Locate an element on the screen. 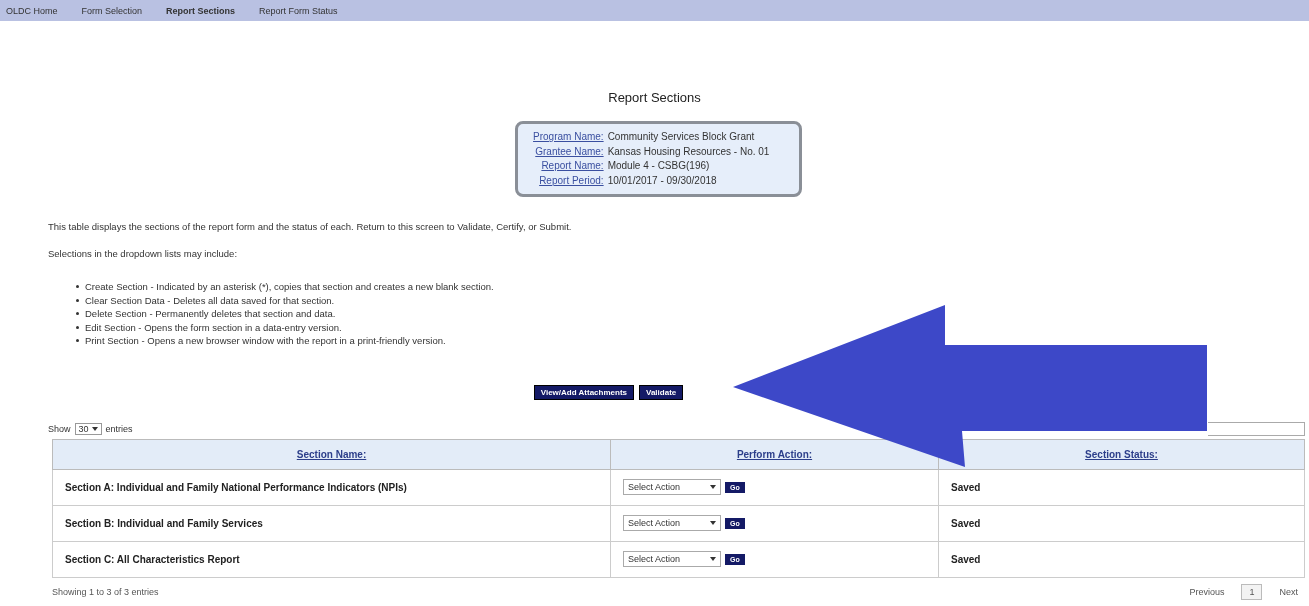  nav-link: Form Selection is located at coordinates (112, 10).